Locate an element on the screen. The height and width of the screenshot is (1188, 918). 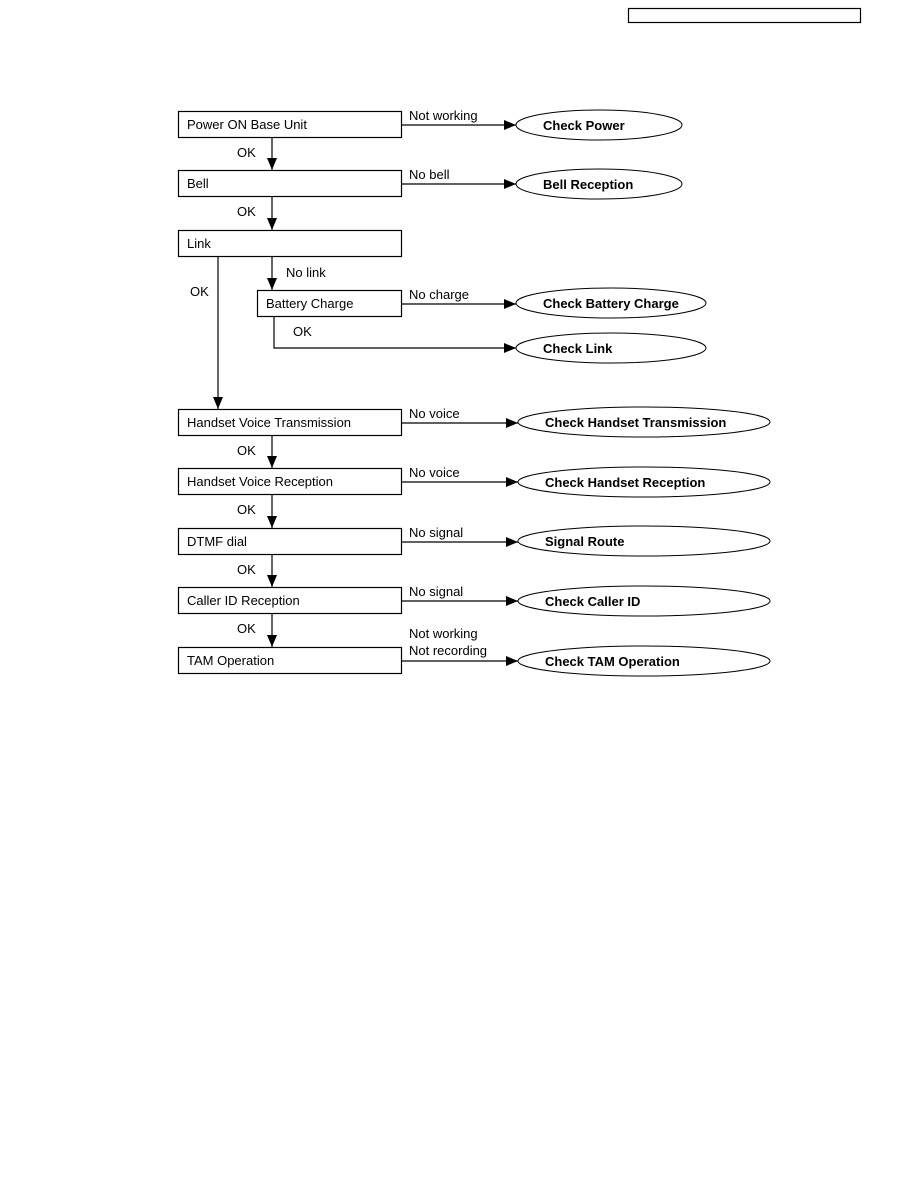
process-bell: Bell is located at coordinates (290, 183).